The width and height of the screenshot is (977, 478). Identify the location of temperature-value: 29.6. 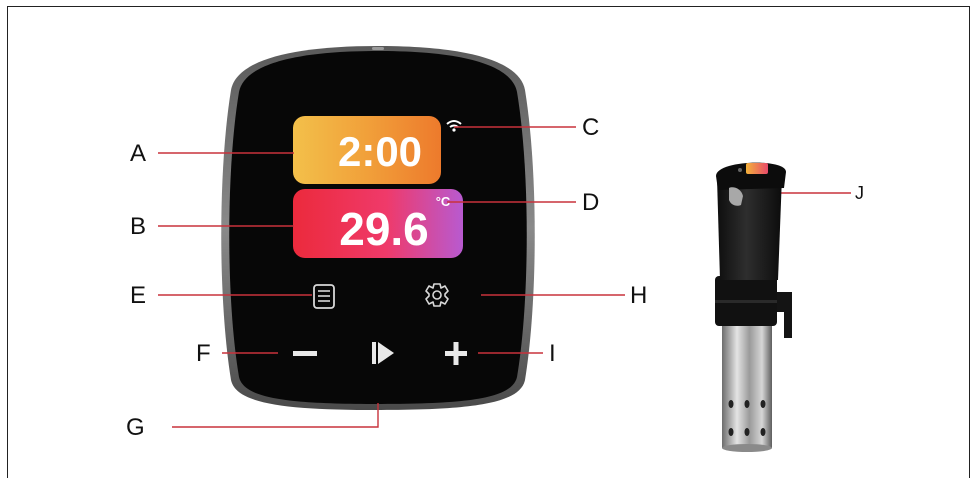
(384, 229).